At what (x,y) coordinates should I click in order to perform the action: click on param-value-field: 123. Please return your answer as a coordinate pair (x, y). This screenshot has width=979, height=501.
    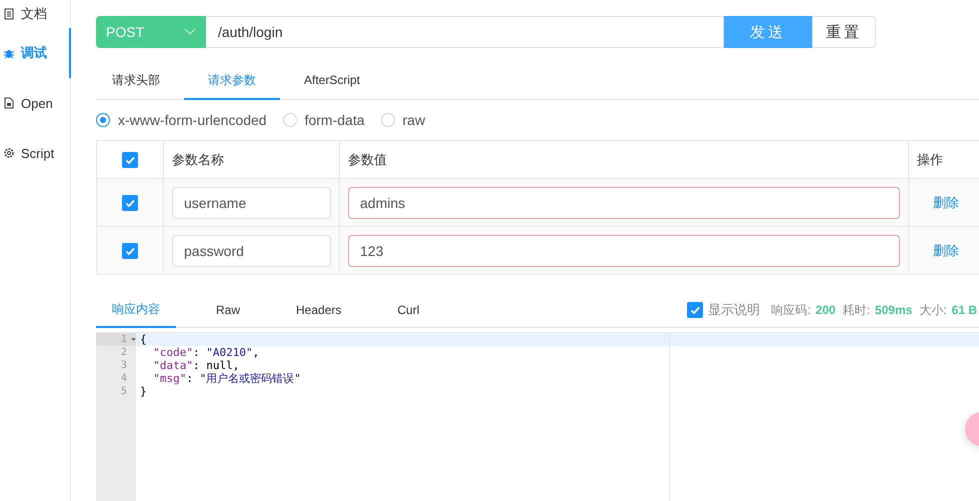
    Looking at the image, I should click on (624, 250).